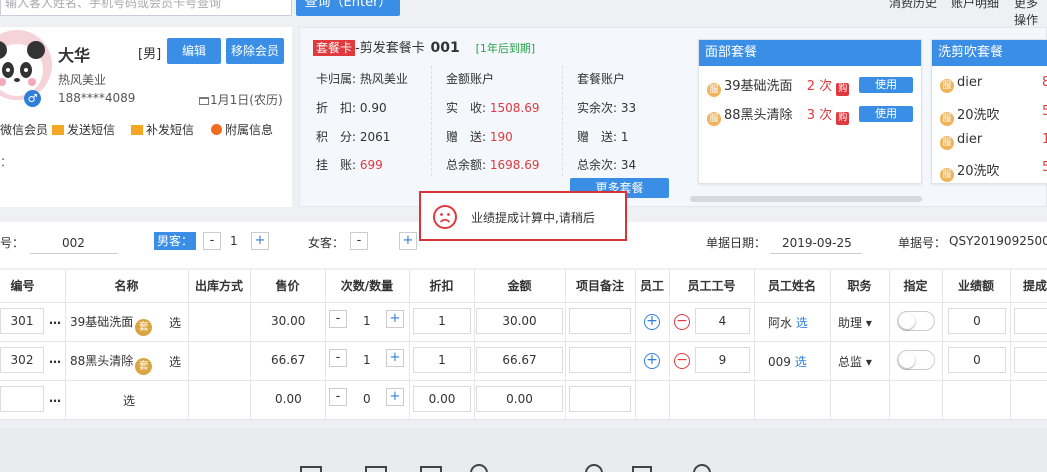 The width and height of the screenshot is (1047, 472). I want to click on account-detail-link: 账户明细, so click(975, 5).